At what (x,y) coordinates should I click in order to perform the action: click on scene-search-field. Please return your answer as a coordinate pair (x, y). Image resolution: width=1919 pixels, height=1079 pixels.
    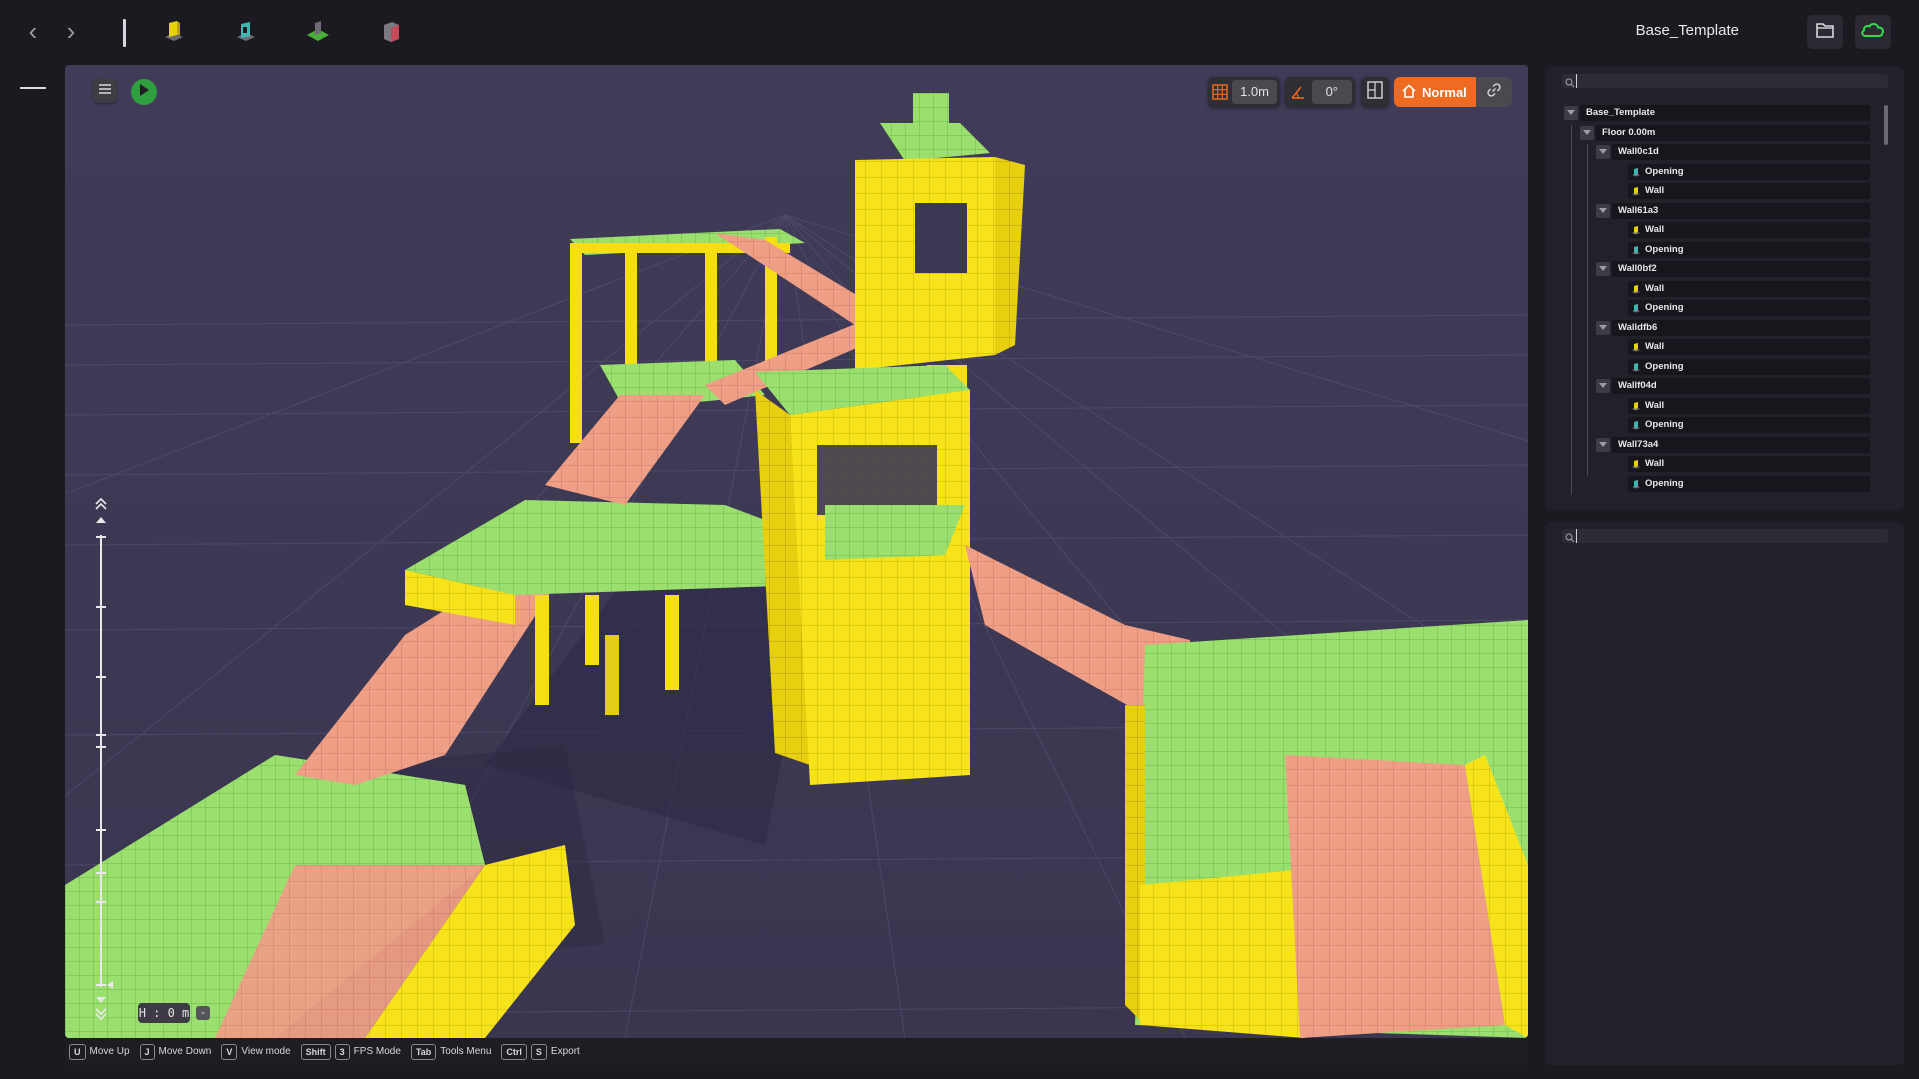
    Looking at the image, I should click on (1725, 81).